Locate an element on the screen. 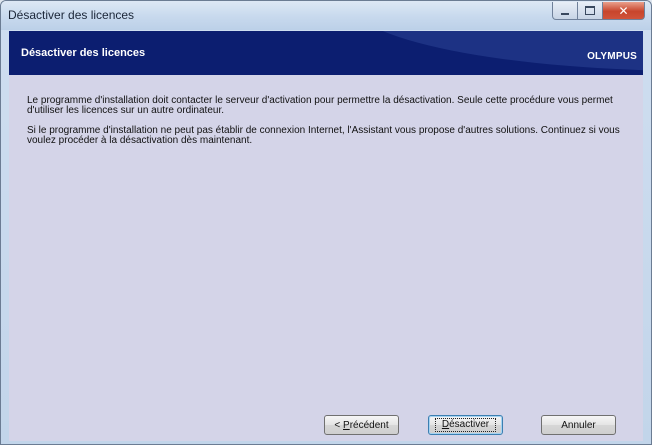 Image resolution: width=652 pixels, height=445 pixels. deactivate-button: Désactiver is located at coordinates (465, 425).